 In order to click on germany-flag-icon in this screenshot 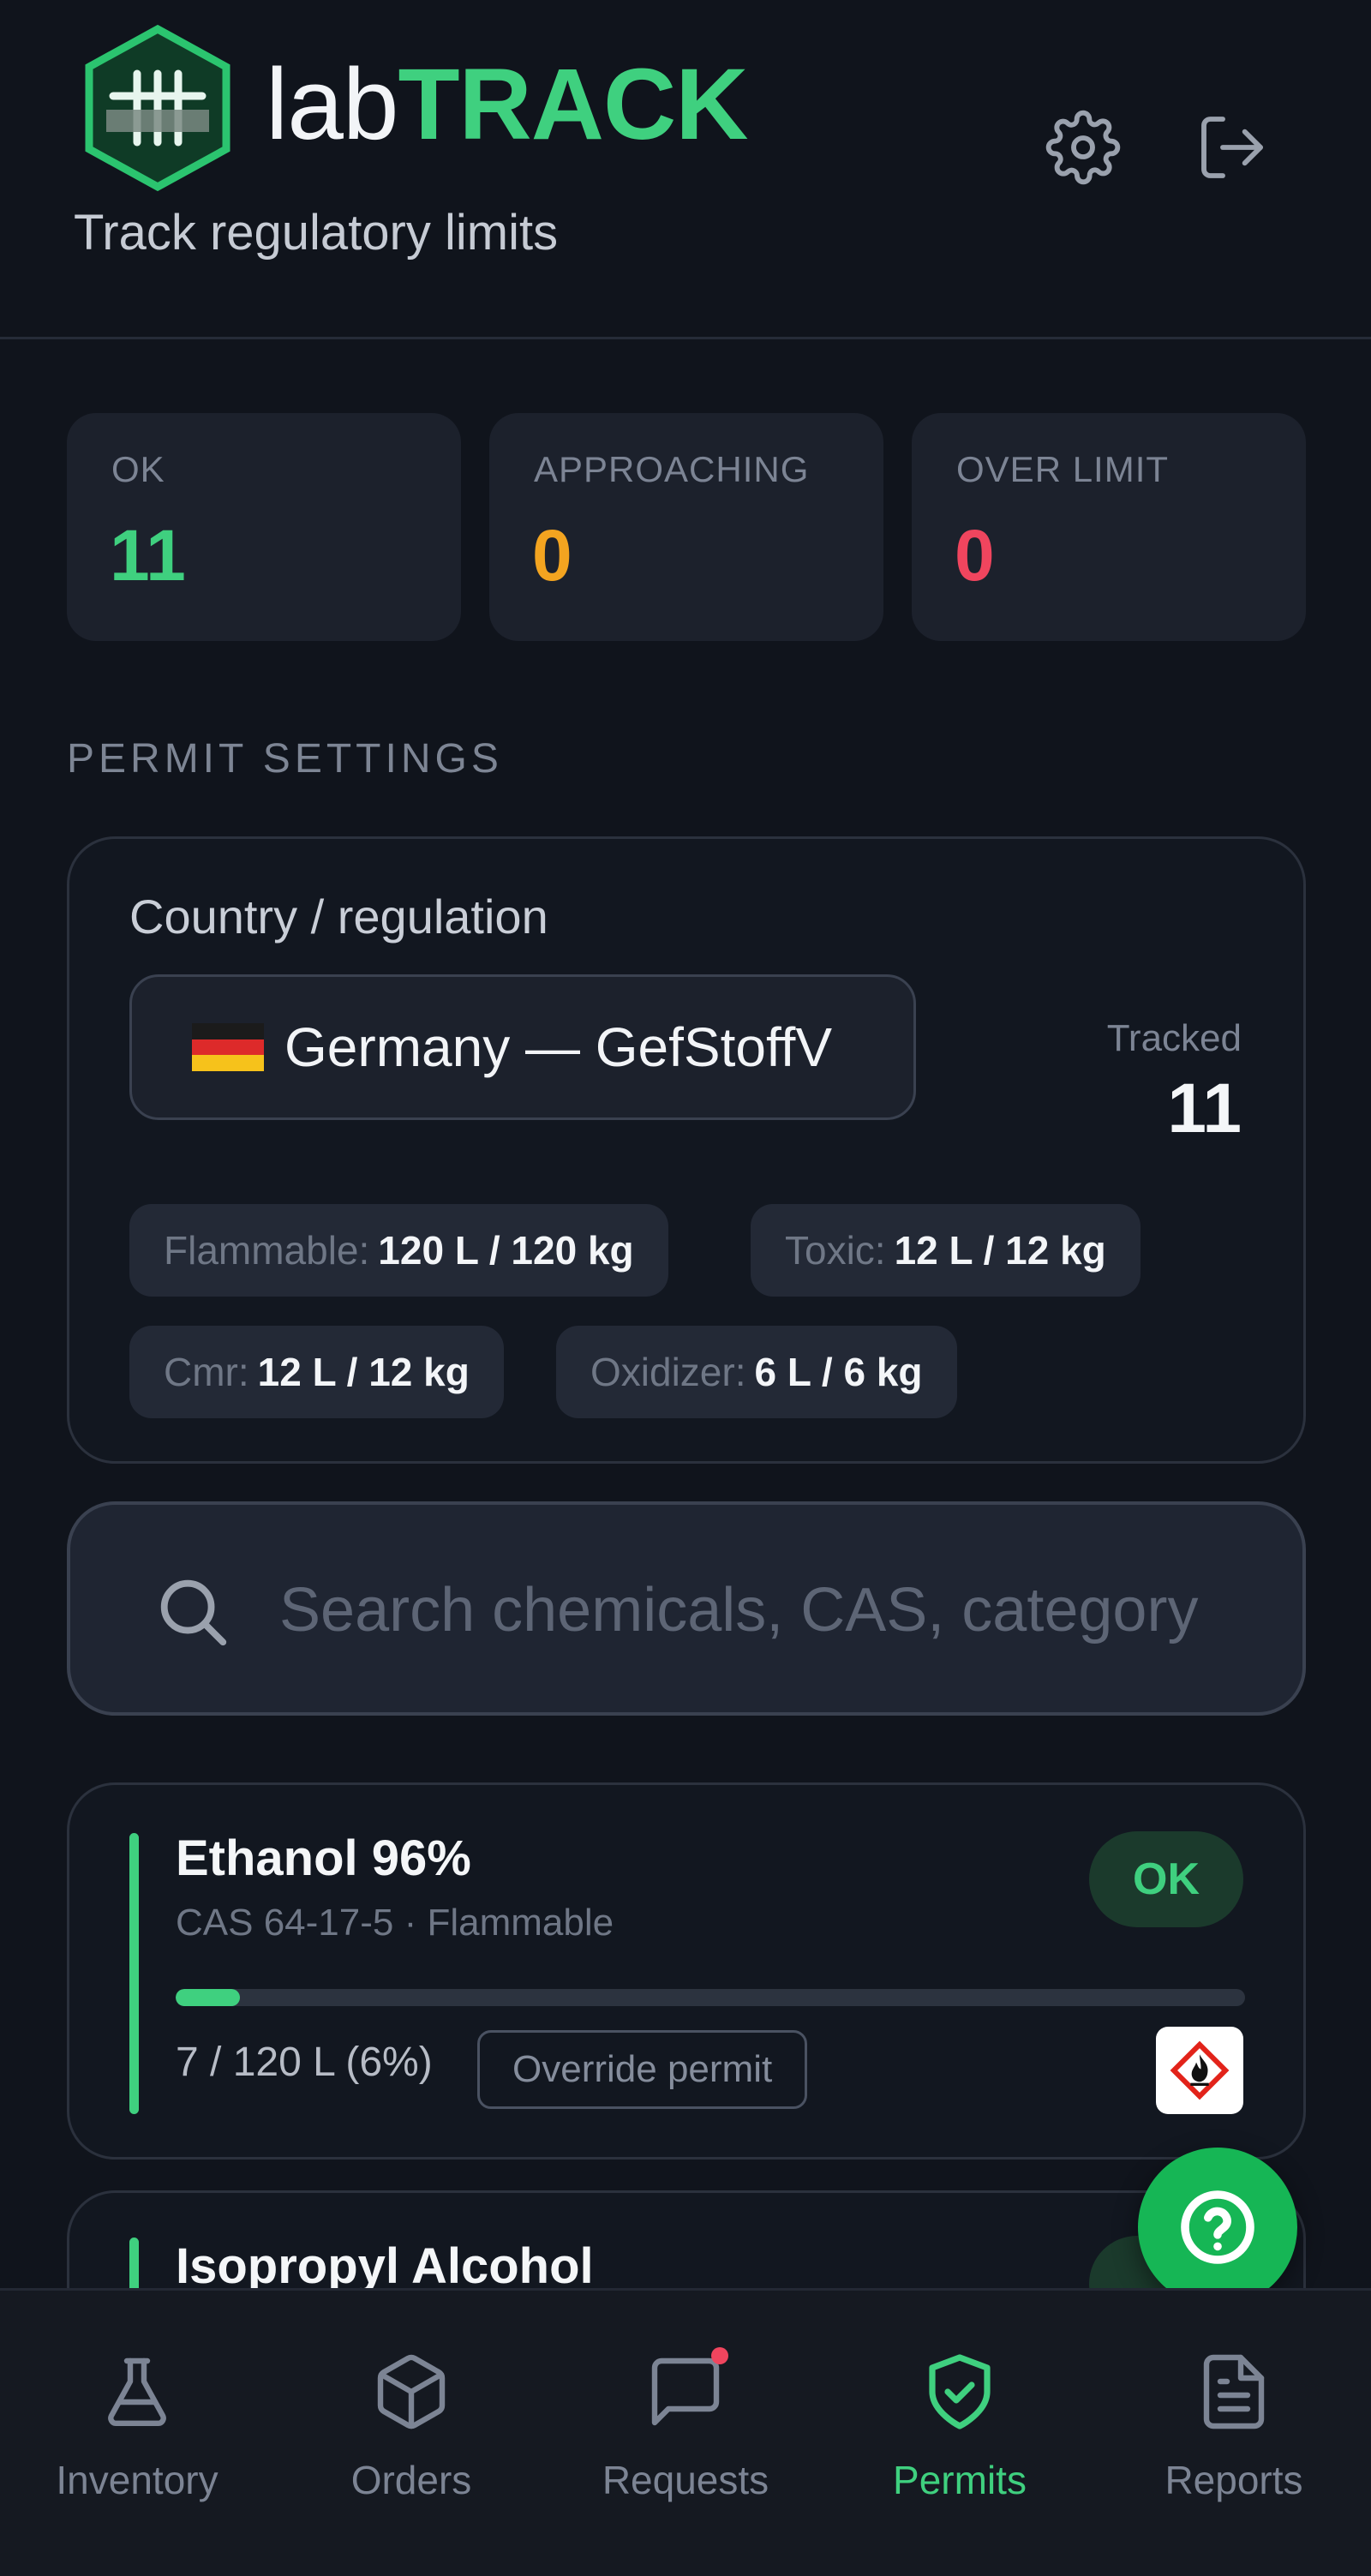, I will do `click(228, 1047)`.